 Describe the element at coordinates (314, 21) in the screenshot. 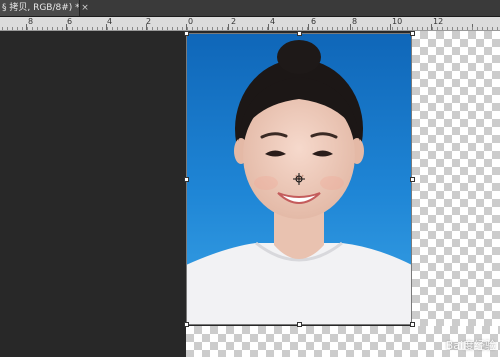

I see `ruler-label: 6` at that location.